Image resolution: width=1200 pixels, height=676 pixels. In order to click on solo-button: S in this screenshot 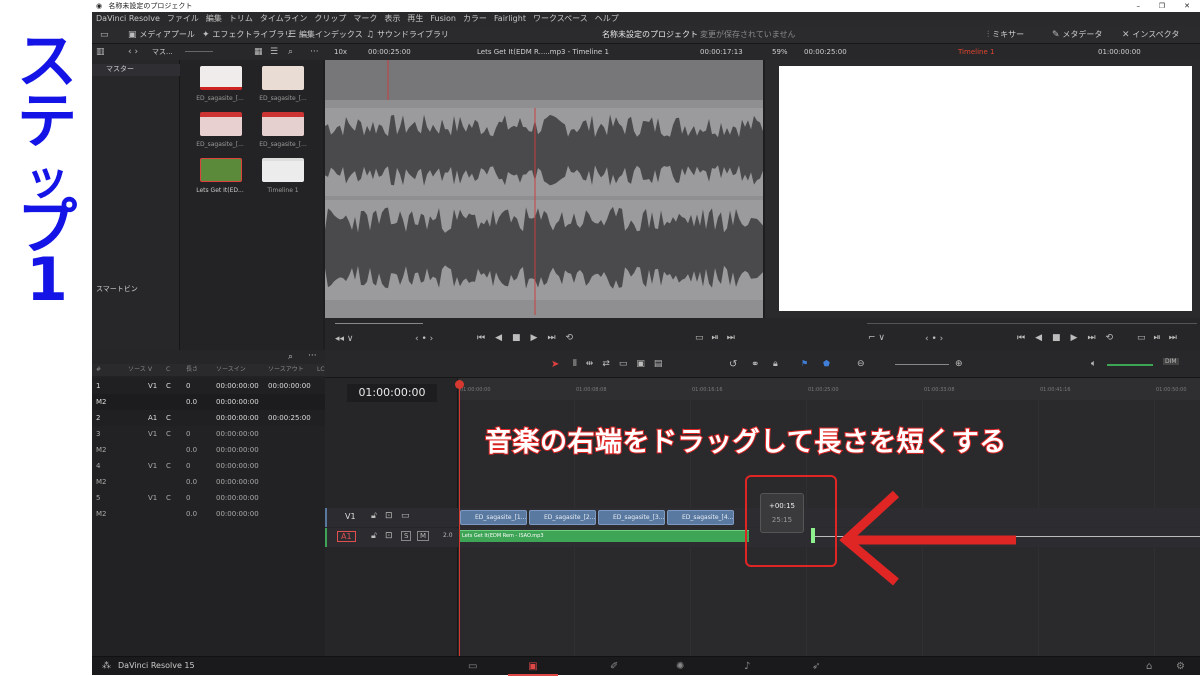, I will do `click(406, 536)`.